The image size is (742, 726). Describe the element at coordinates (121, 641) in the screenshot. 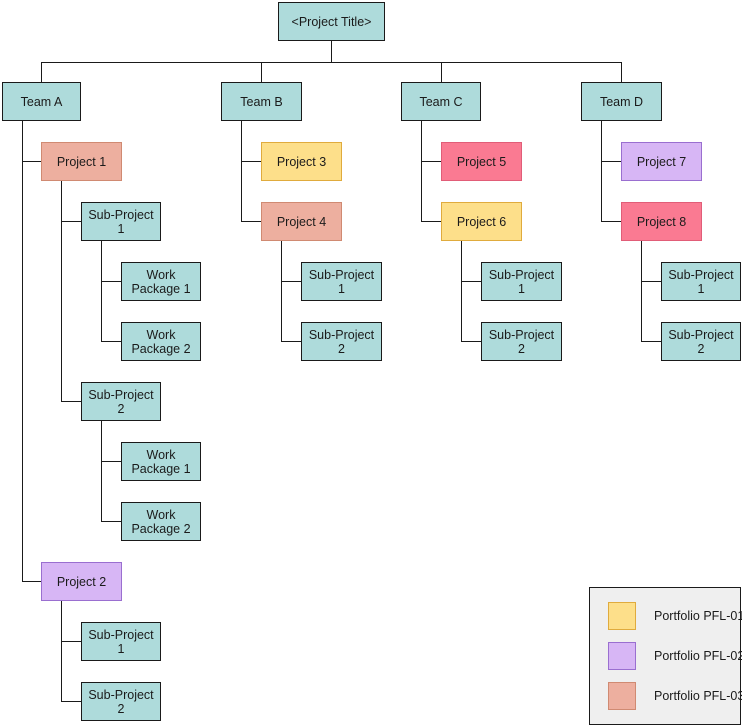

I see `node-p2s1: Sub-Project 1` at that location.